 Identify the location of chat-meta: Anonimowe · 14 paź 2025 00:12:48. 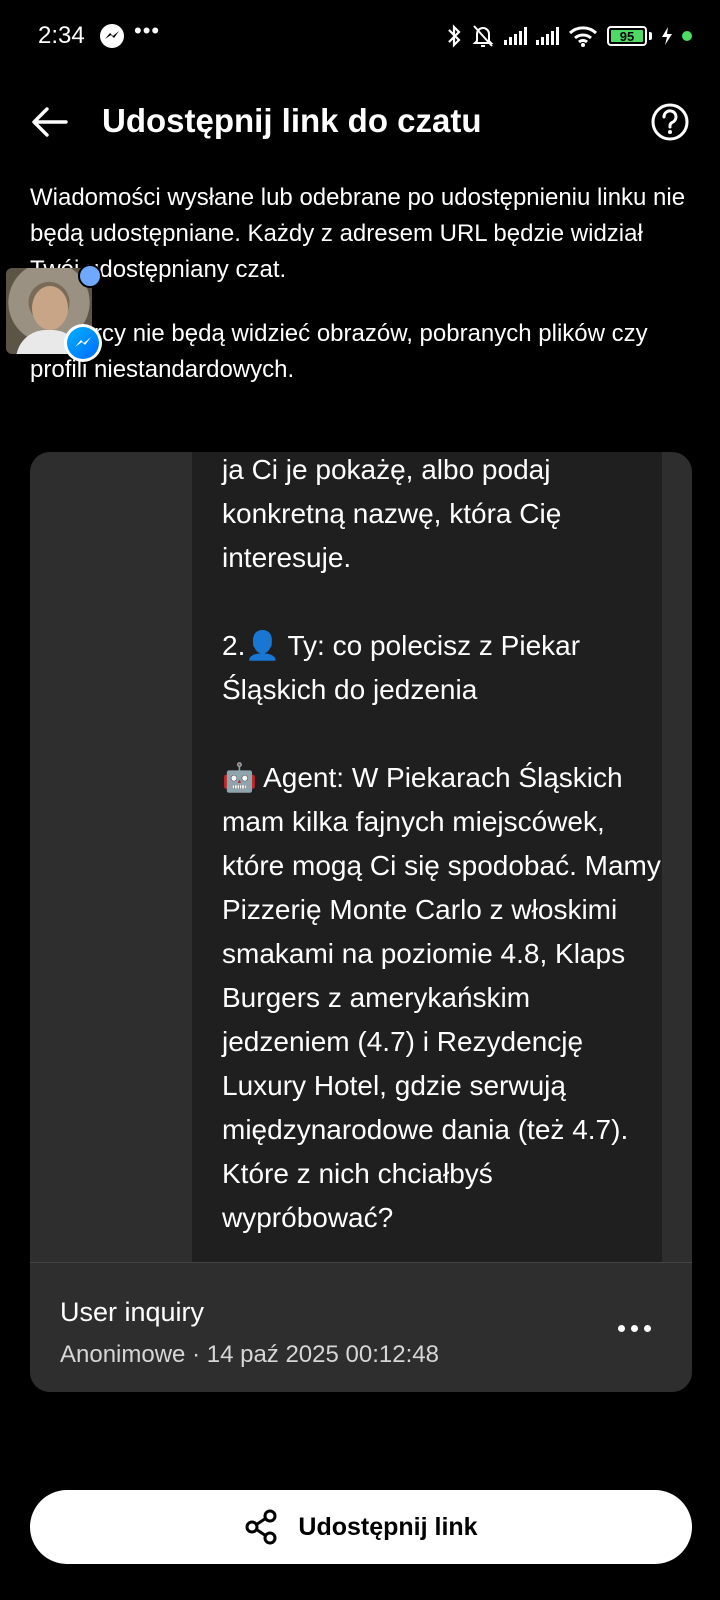
(249, 1354).